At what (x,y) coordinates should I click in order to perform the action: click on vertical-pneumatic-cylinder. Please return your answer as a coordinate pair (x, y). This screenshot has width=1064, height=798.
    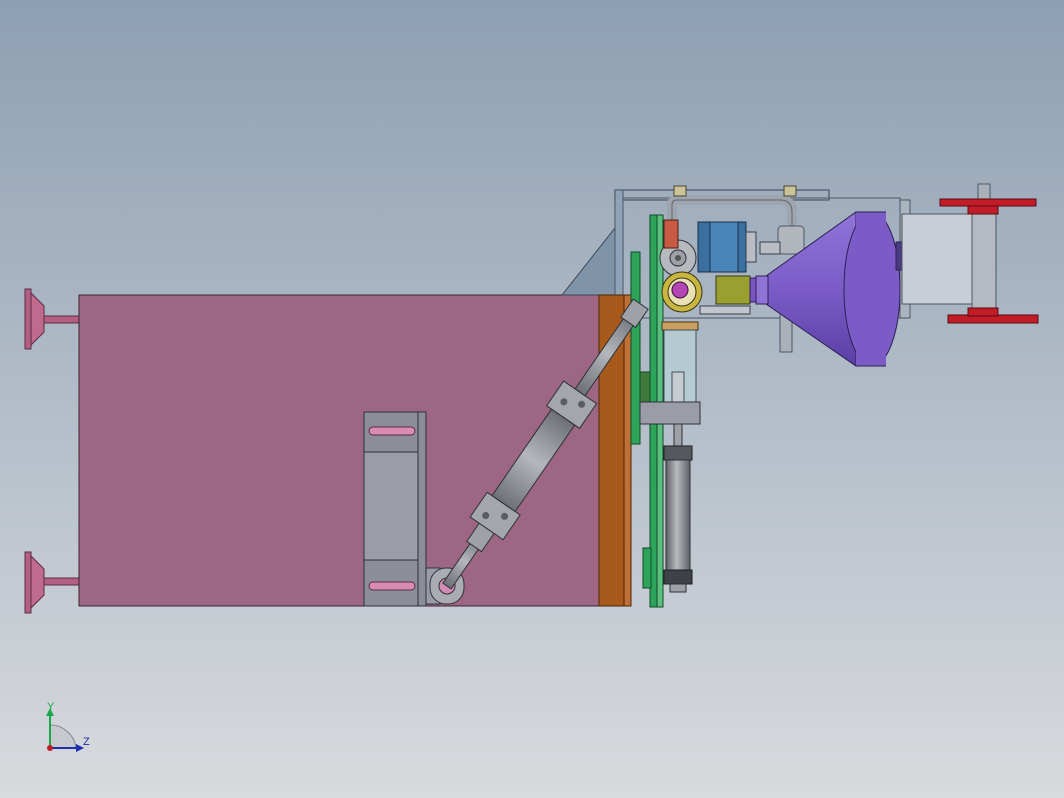
    Looking at the image, I should click on (678, 508).